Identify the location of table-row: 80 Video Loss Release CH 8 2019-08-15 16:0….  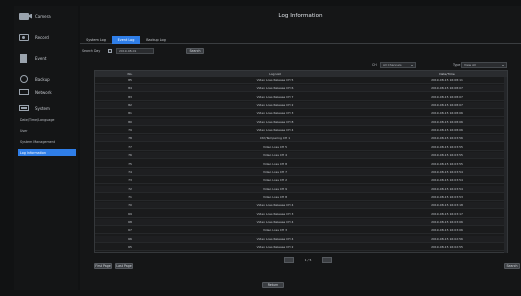
(301, 122).